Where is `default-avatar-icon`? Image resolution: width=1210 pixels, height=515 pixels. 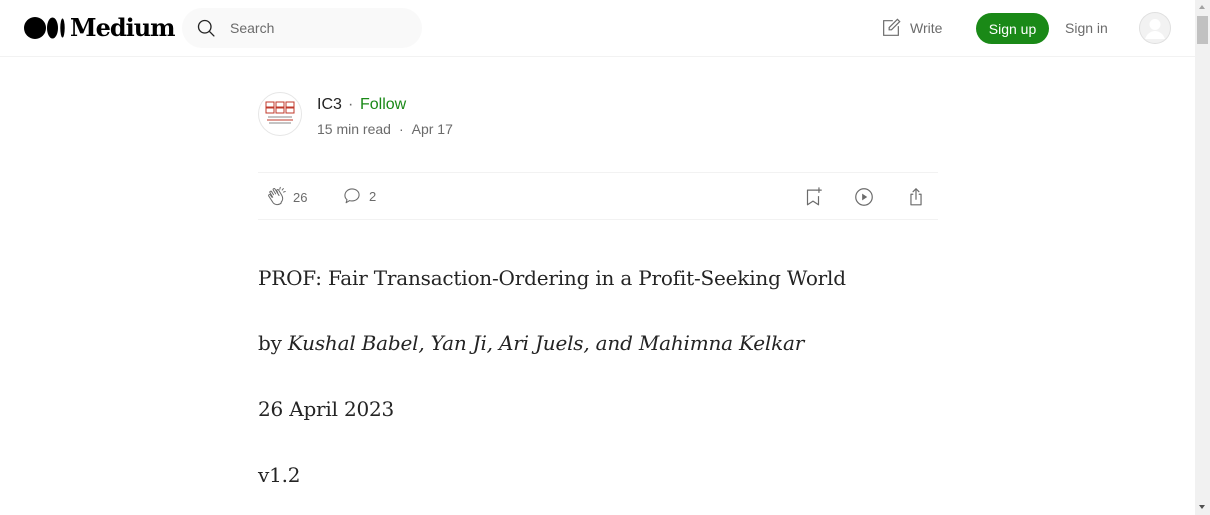
default-avatar-icon is located at coordinates (1155, 28).